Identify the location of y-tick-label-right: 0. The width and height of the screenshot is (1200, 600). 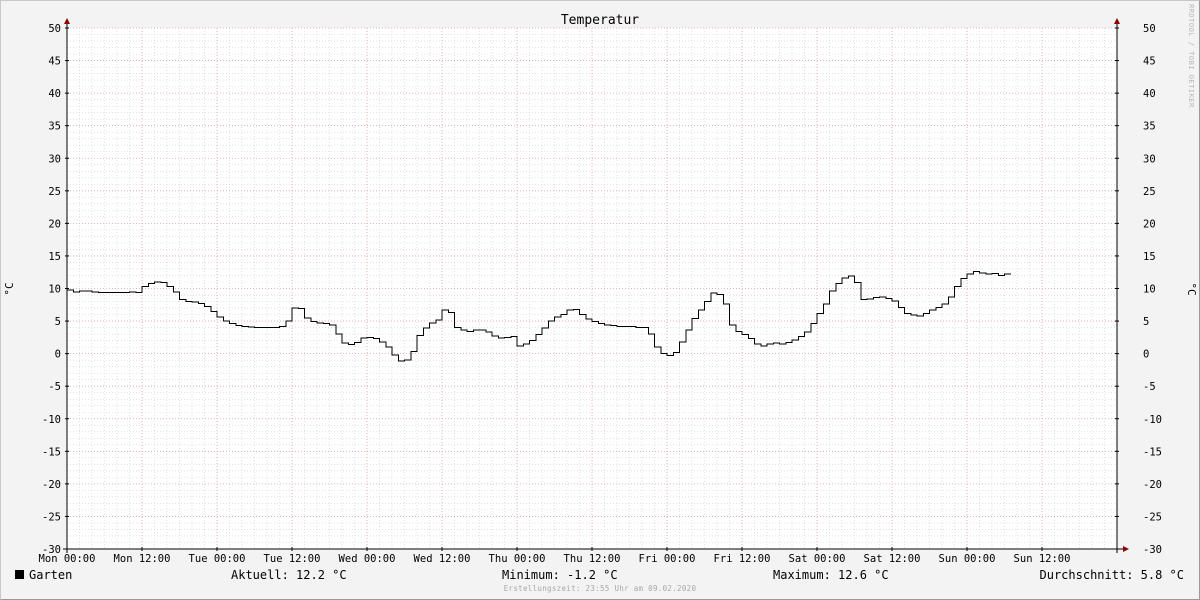
(1146, 355).